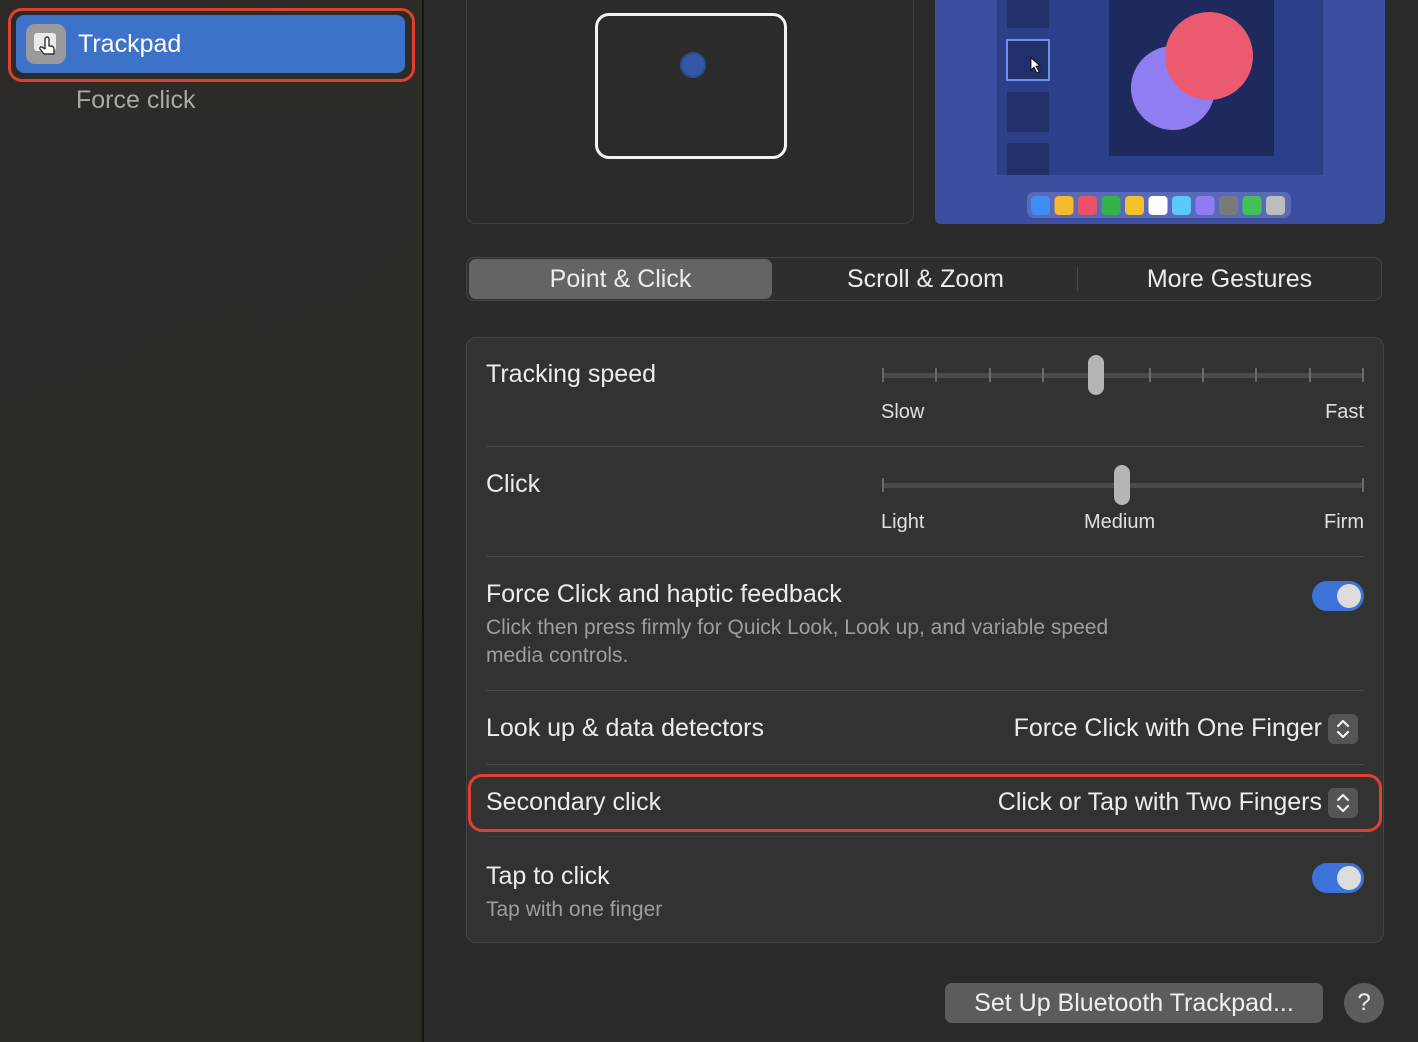 This screenshot has width=1418, height=1042. Describe the element at coordinates (513, 484) in the screenshot. I see `click-title: Click` at that location.